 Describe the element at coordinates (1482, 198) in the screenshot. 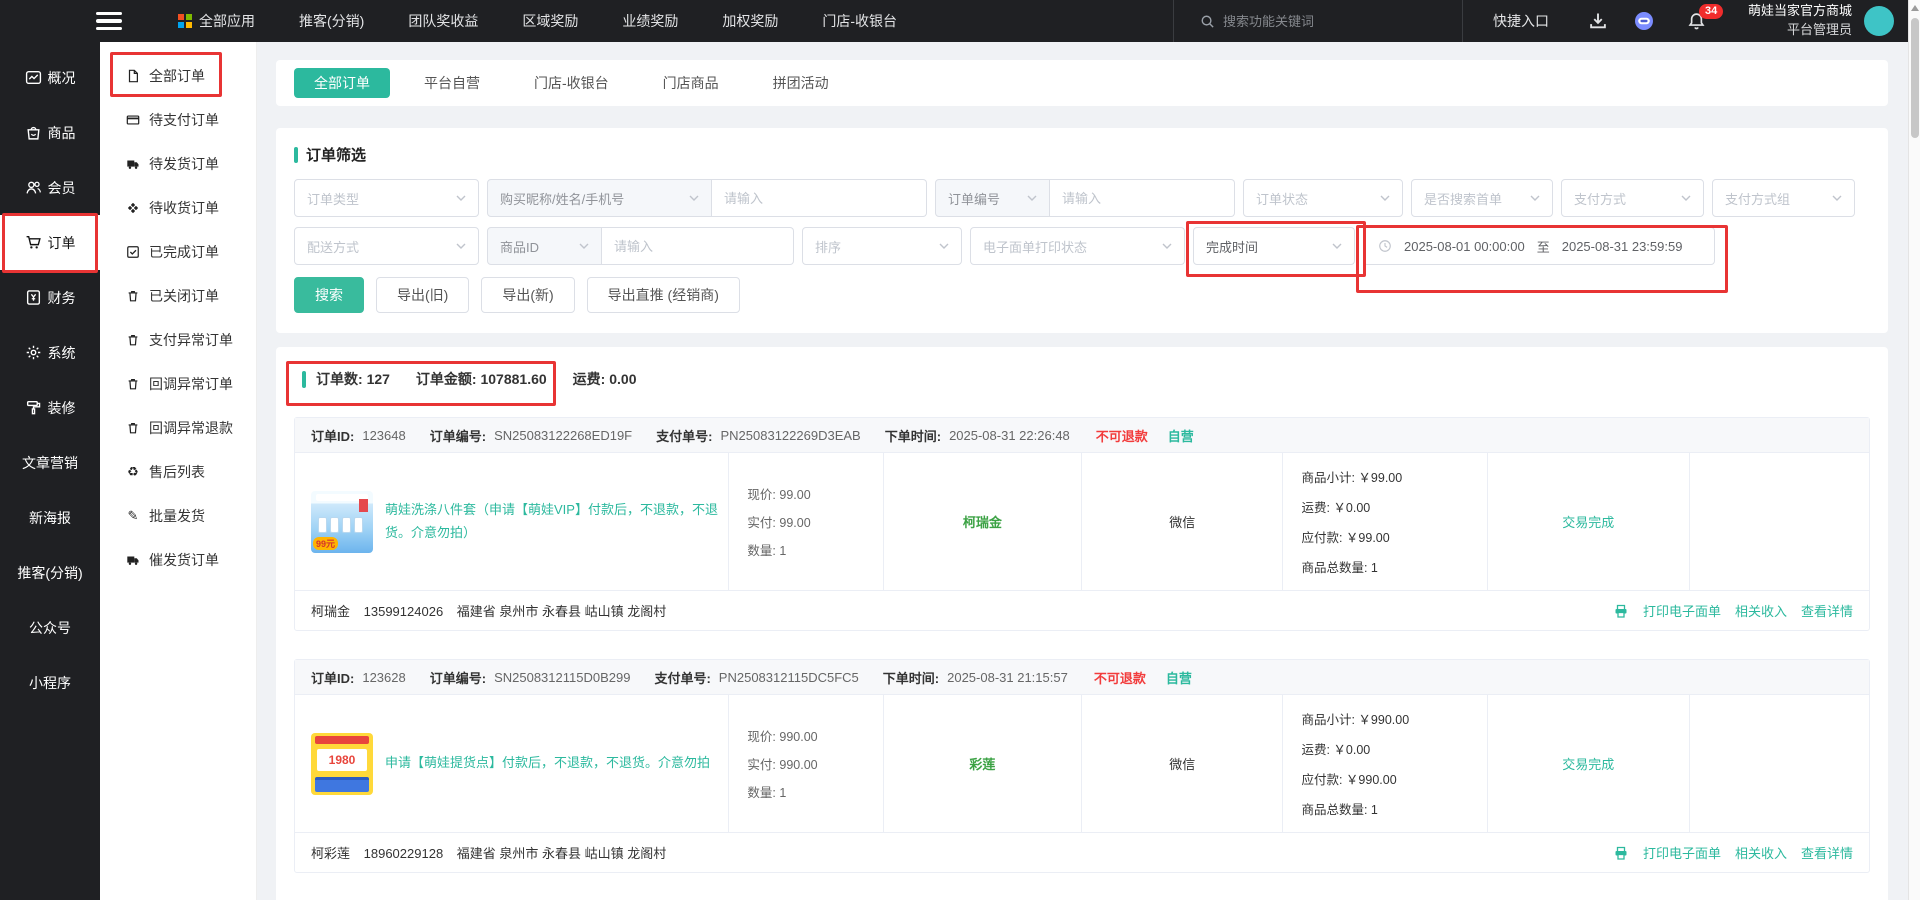

I see `first-order-select: 是否搜索首单` at that location.